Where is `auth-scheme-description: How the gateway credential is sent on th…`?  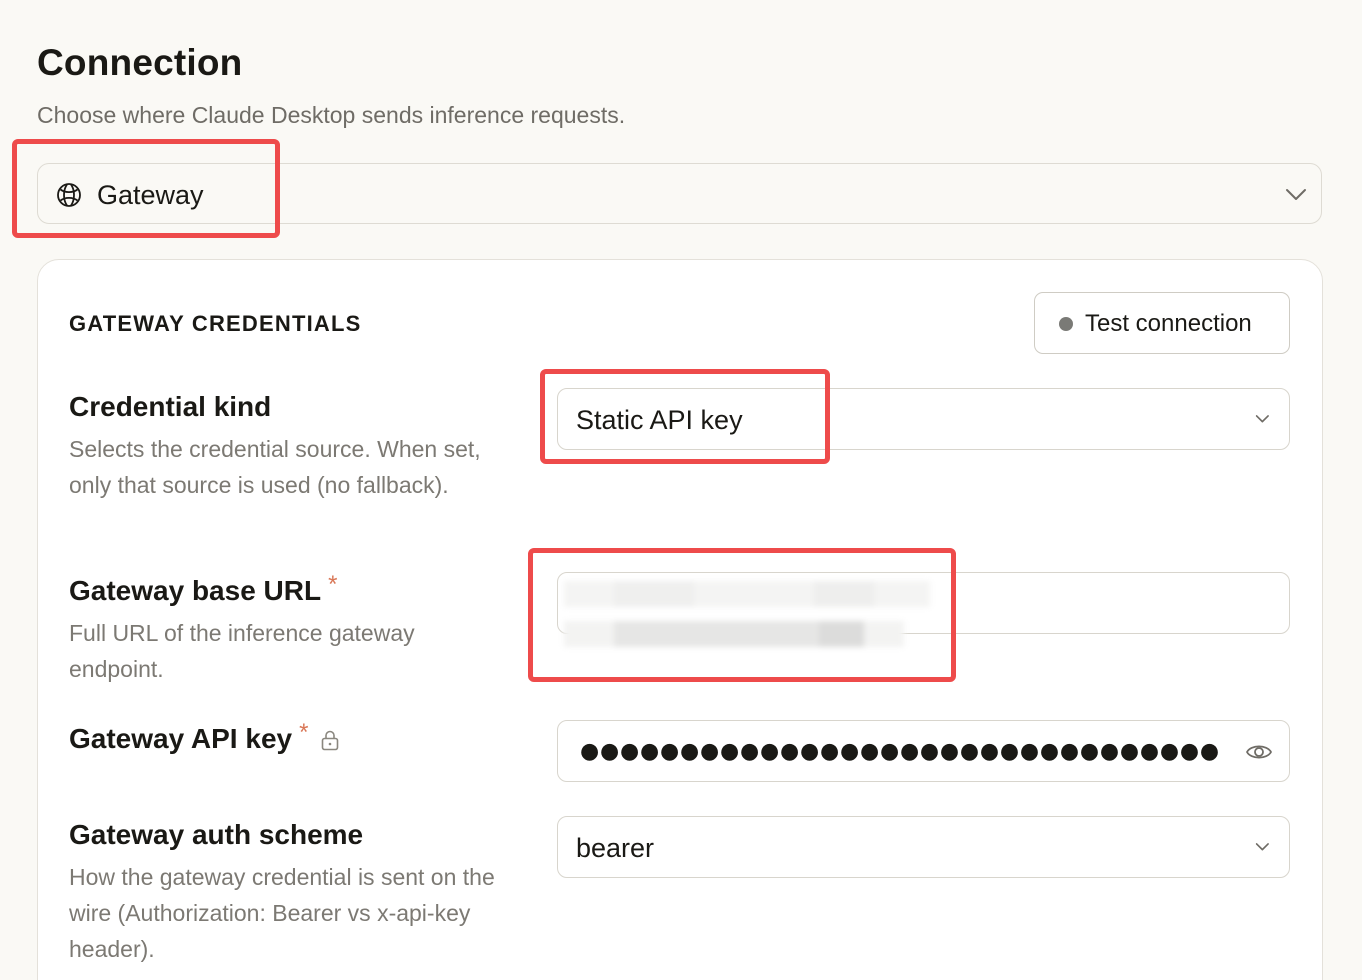
auth-scheme-description: How the gateway credential is sent on th… is located at coordinates (282, 913).